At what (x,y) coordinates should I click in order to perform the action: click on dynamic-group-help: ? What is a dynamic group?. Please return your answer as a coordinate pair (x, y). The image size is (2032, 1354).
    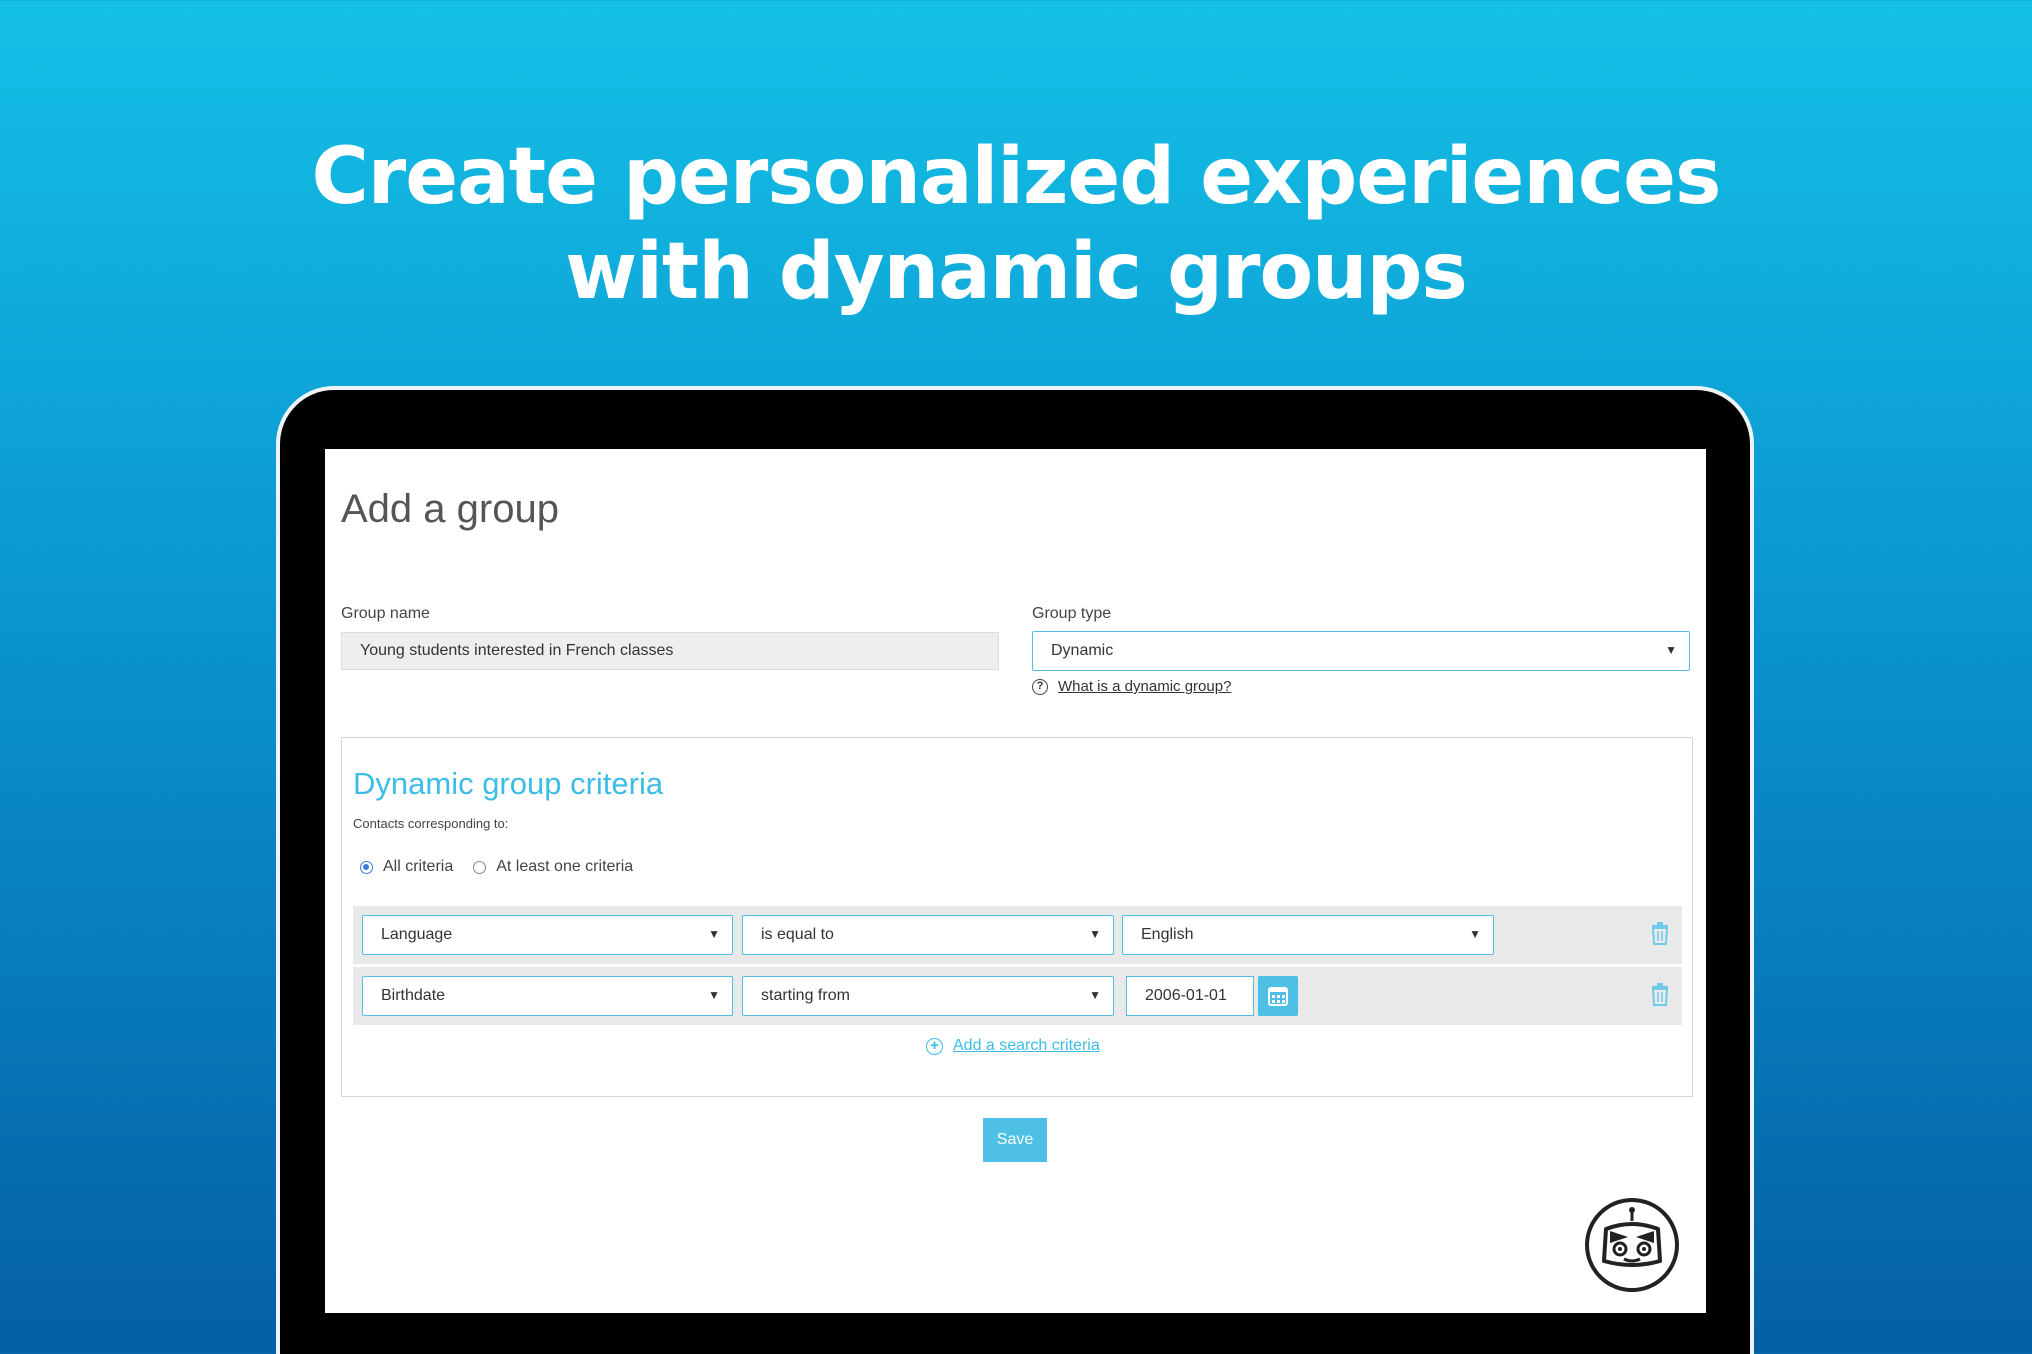
    Looking at the image, I should click on (1131, 686).